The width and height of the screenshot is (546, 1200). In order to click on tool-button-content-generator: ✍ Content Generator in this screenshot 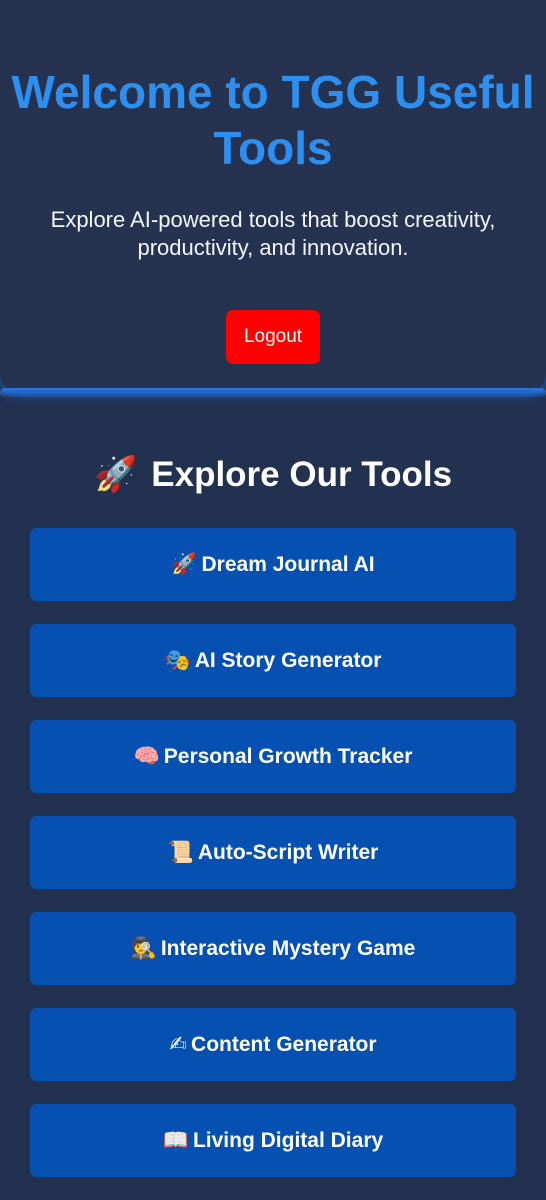, I will do `click(273, 1044)`.